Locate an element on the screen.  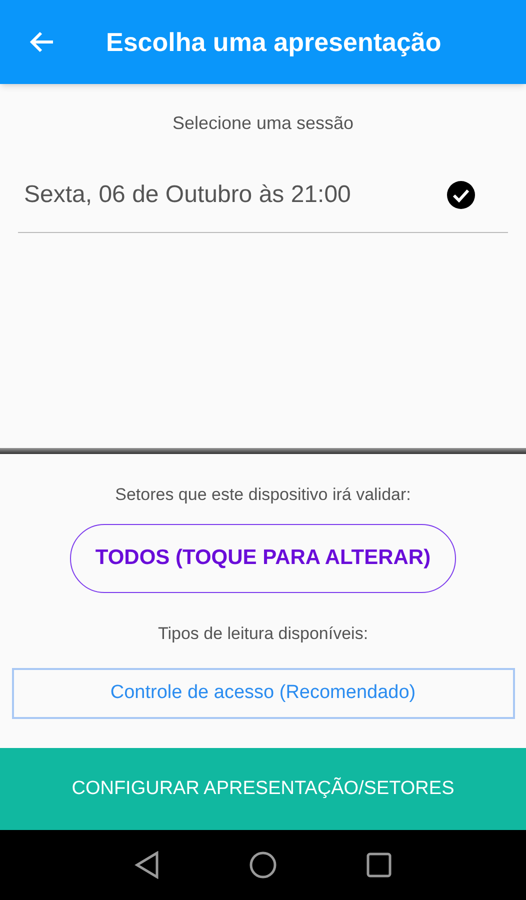
screen-title: Escolha uma apresentação is located at coordinates (274, 42).